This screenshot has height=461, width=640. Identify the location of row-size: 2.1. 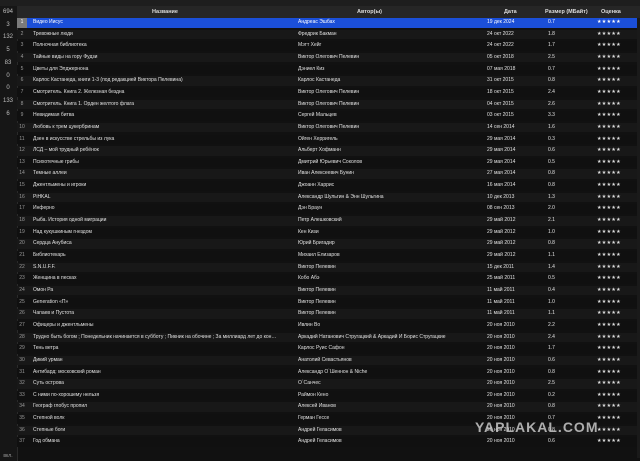
(551, 220).